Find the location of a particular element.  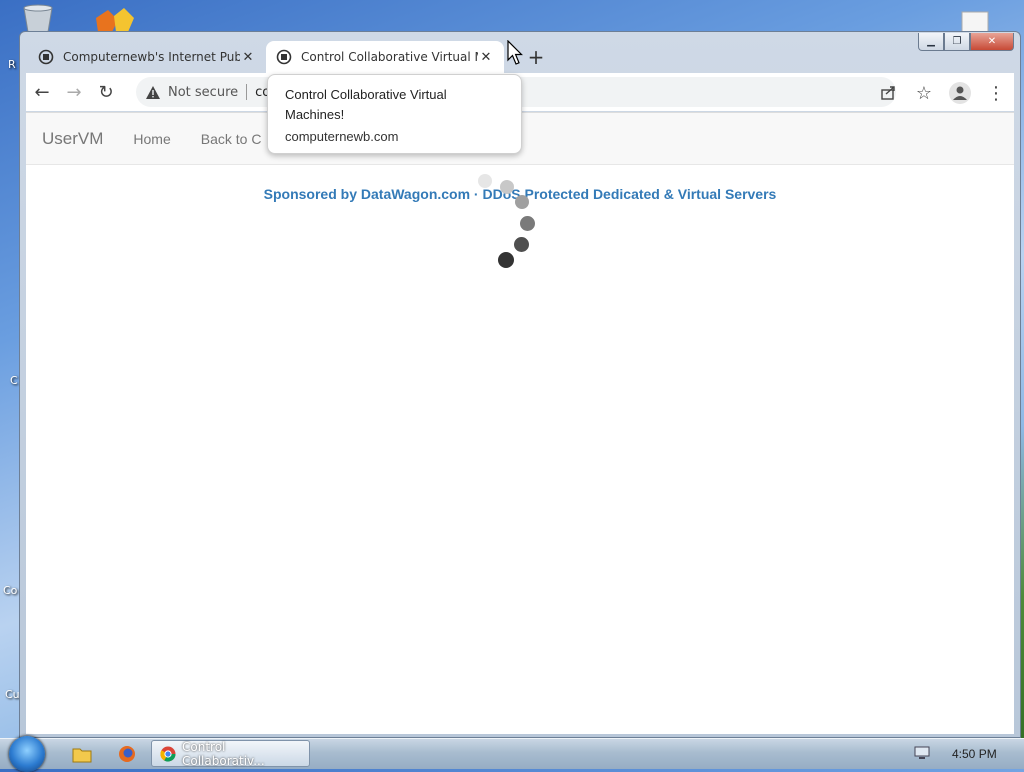

system-clock: 4:50 PM is located at coordinates (974, 754).